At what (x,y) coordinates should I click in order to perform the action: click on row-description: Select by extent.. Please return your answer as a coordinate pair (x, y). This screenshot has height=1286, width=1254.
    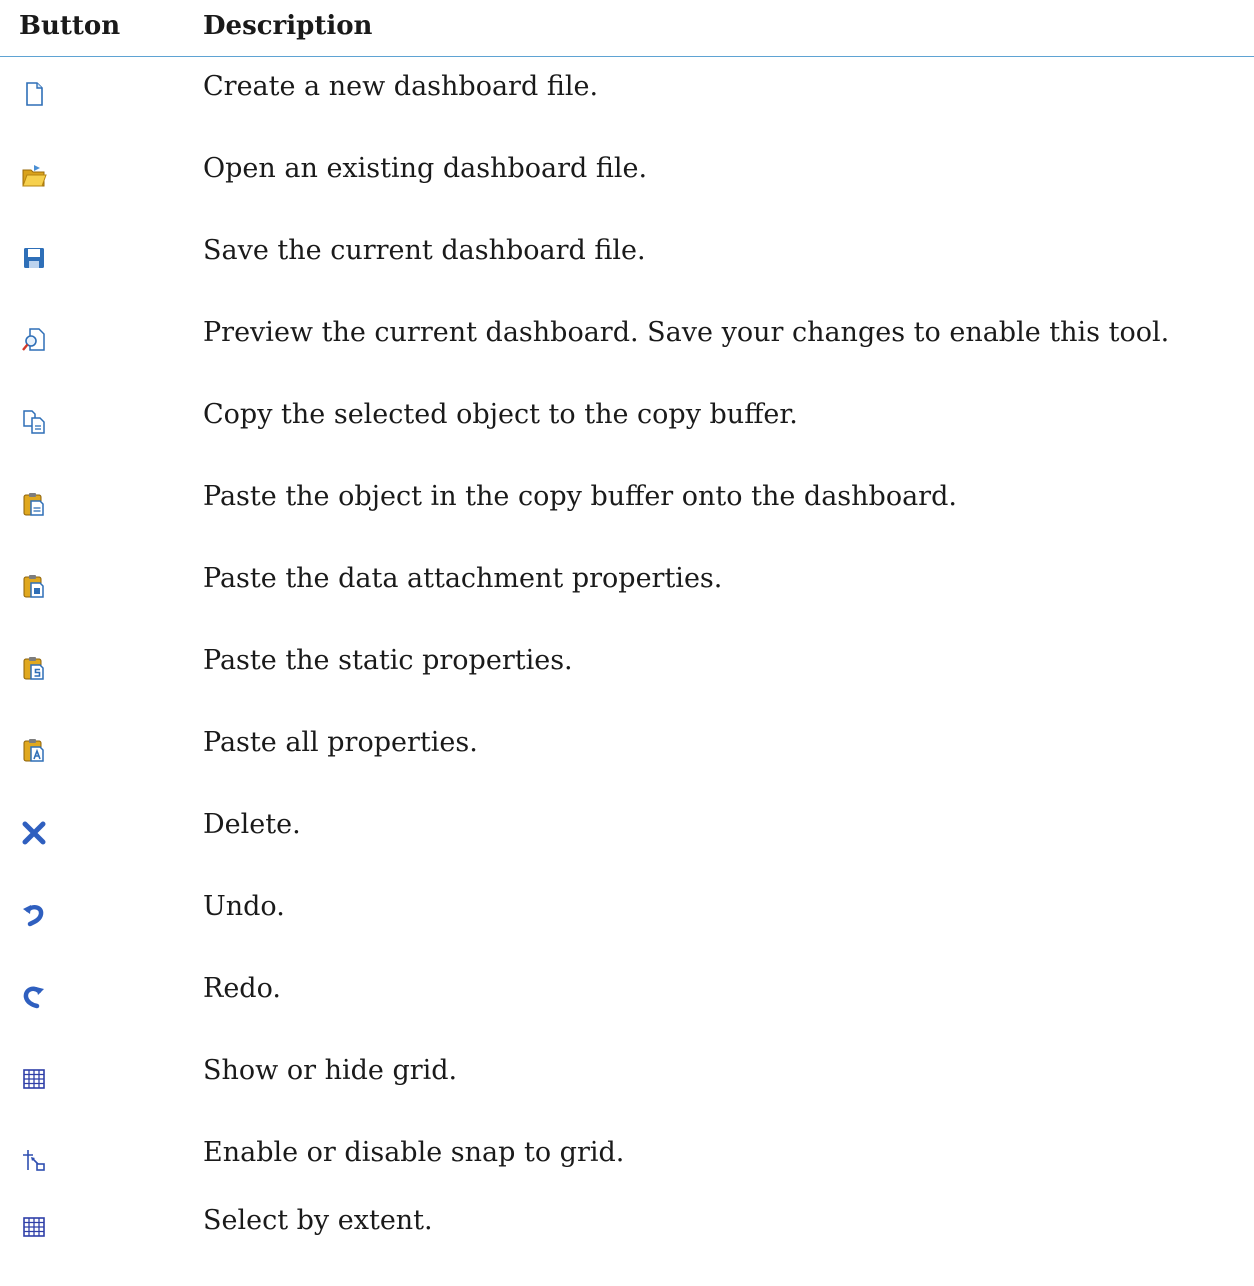
    Looking at the image, I should click on (318, 1220).